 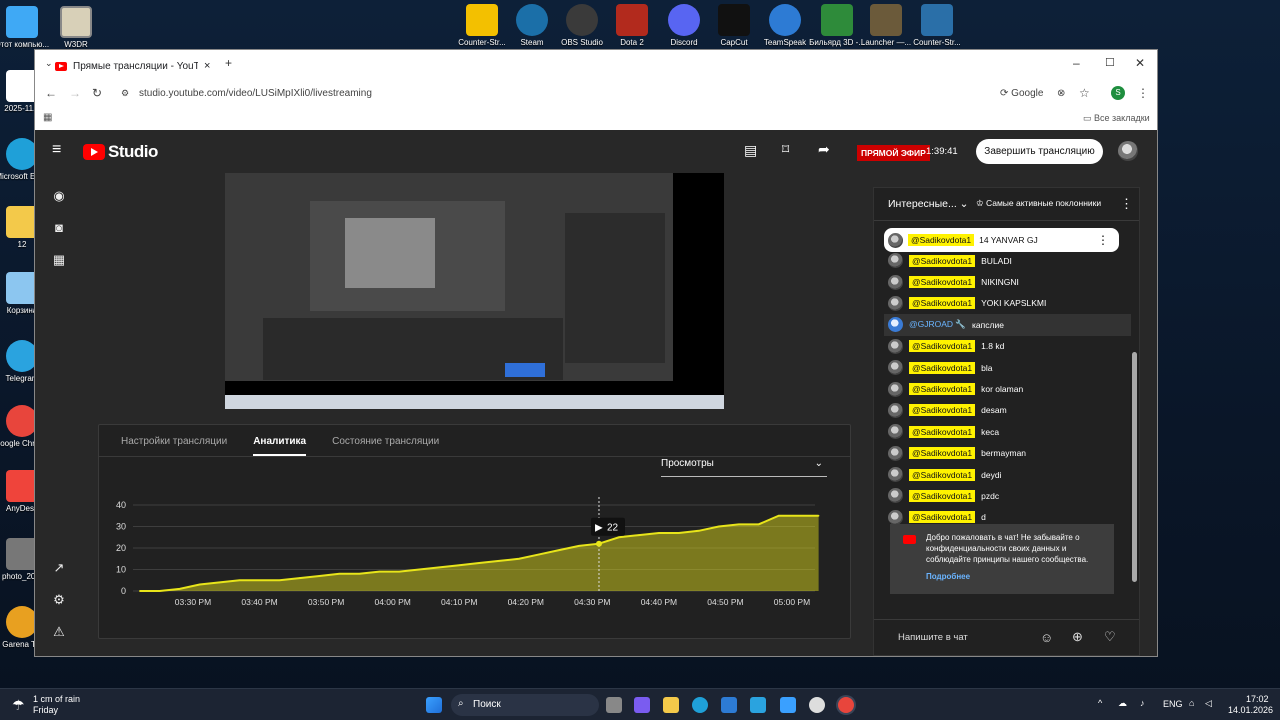 What do you see at coordinates (1142, 703) in the screenshot?
I see `mic-icon: ♪` at bounding box center [1142, 703].